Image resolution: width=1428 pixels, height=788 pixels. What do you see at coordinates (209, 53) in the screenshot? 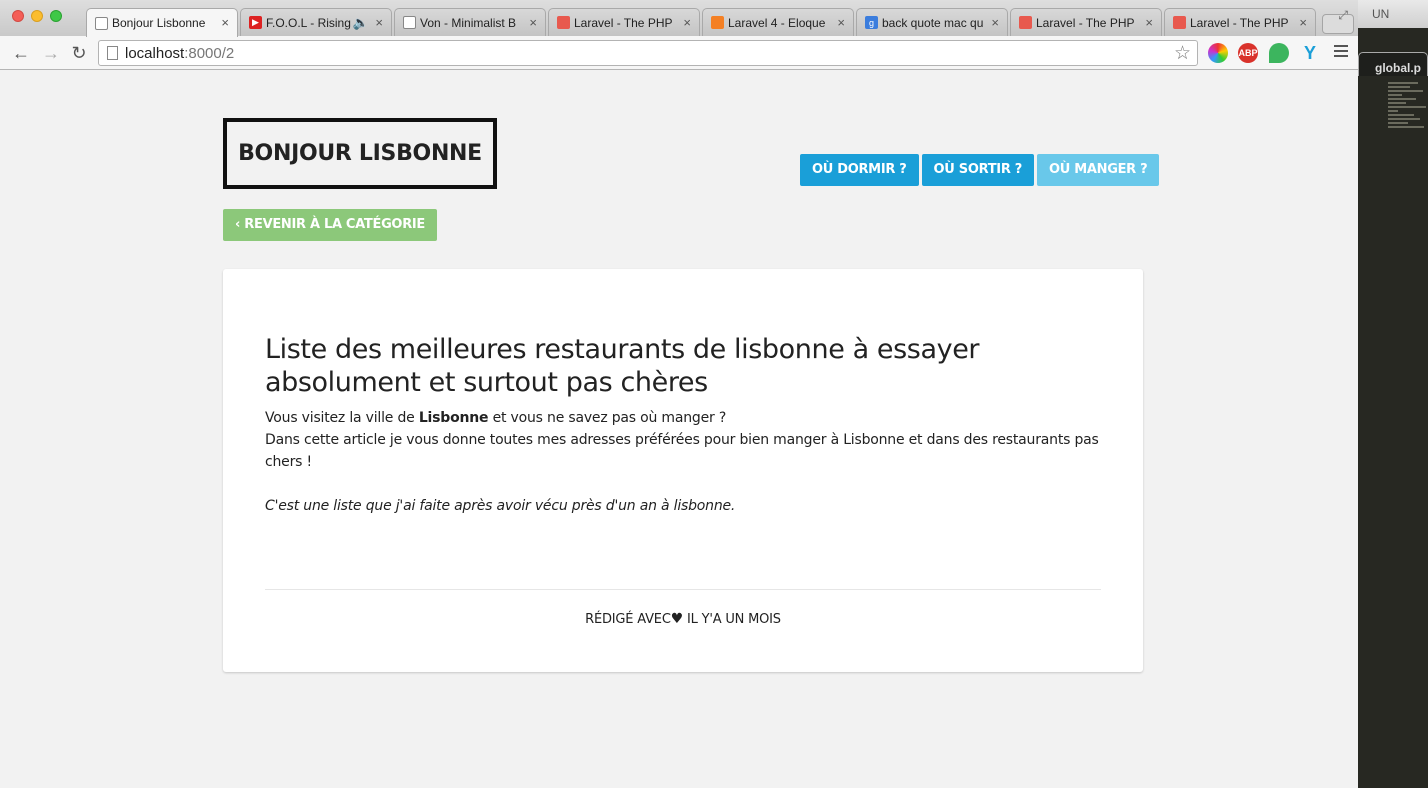
I see `url-path: :8000/2` at bounding box center [209, 53].